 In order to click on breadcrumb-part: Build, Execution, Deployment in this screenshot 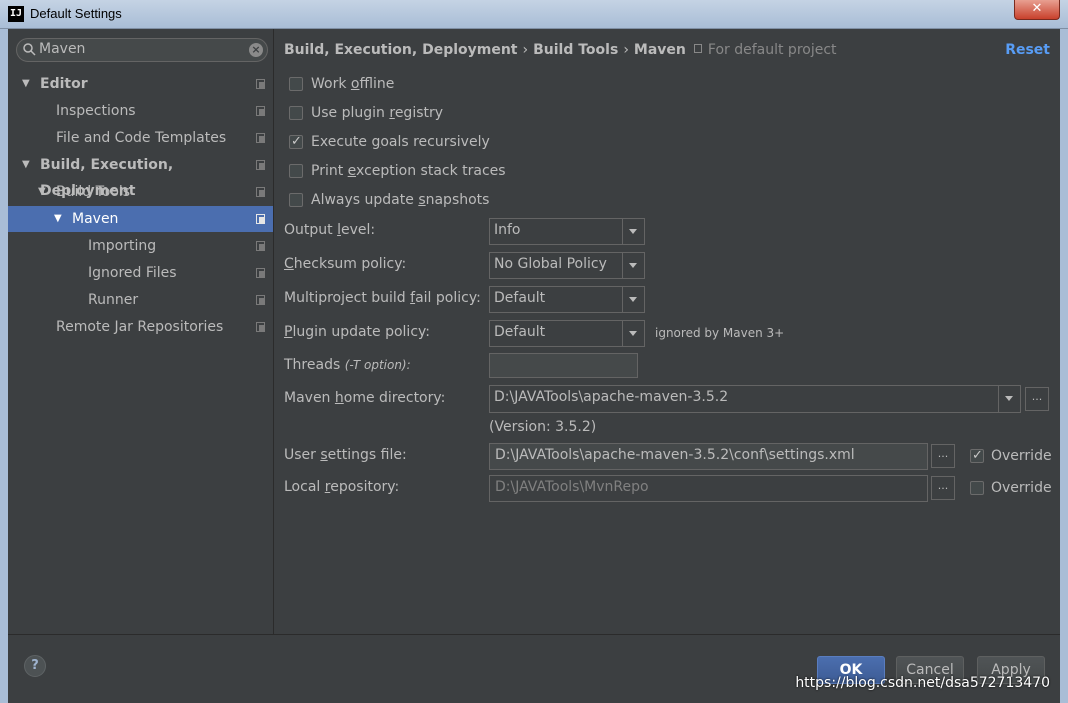, I will do `click(401, 50)`.